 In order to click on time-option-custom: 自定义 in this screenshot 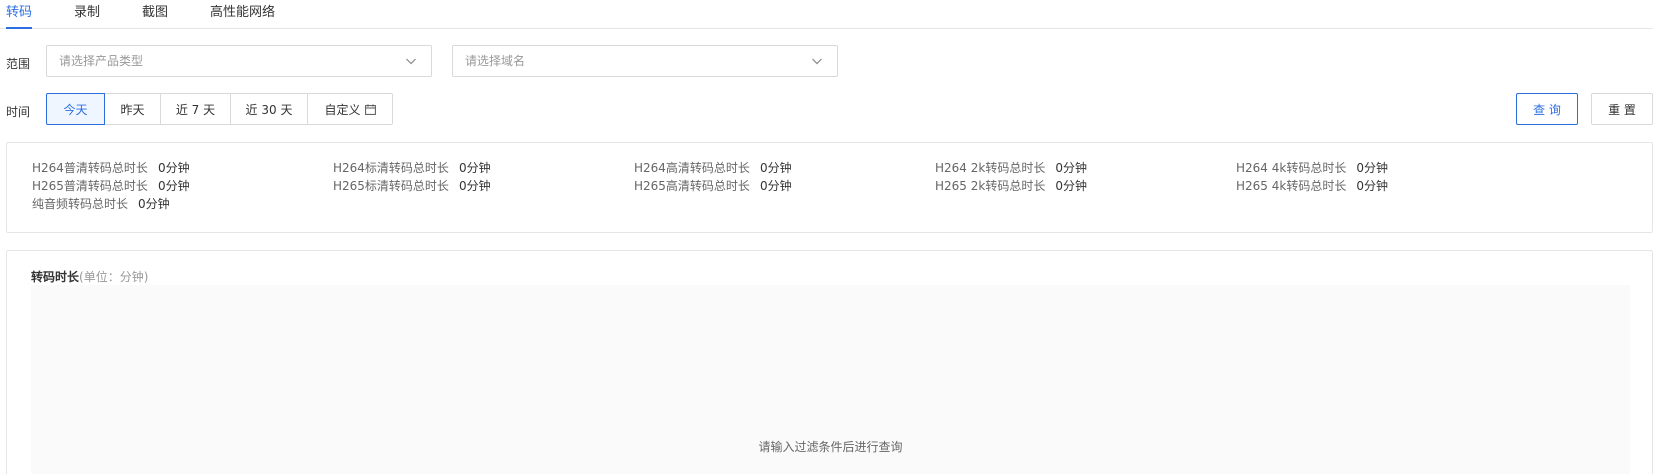, I will do `click(350, 109)`.